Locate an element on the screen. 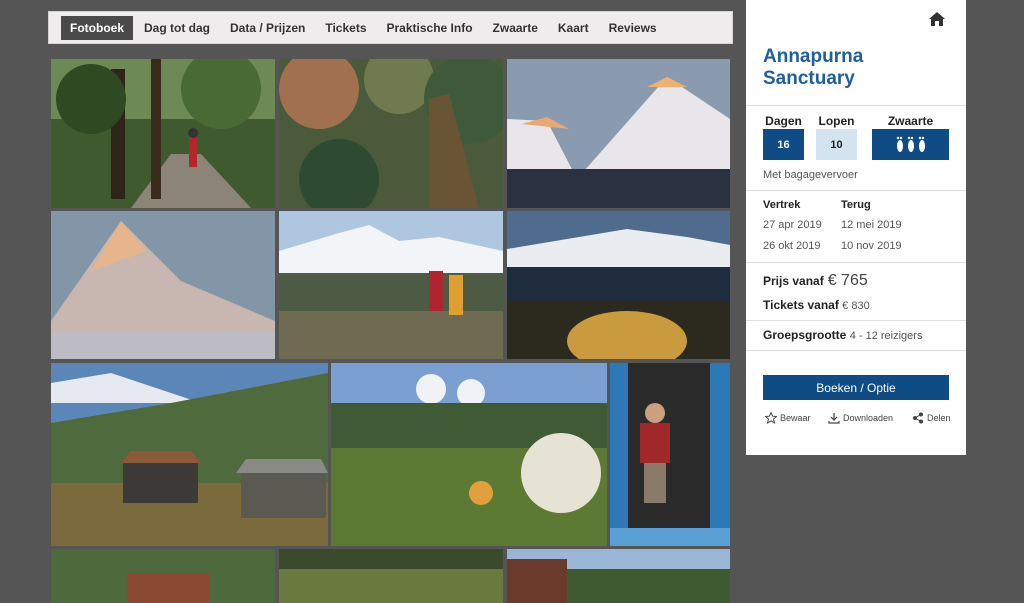  tab-reviews: Reviews is located at coordinates (633, 28).